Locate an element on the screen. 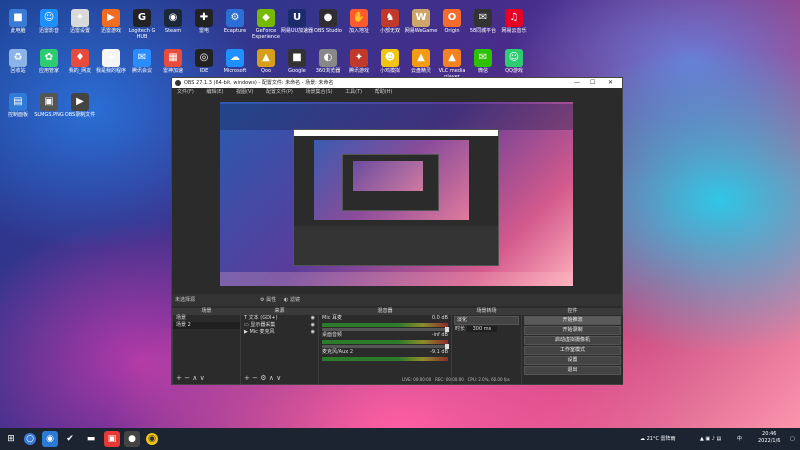  source-item: ▭ 显示器采集 ◉ is located at coordinates (279, 325).